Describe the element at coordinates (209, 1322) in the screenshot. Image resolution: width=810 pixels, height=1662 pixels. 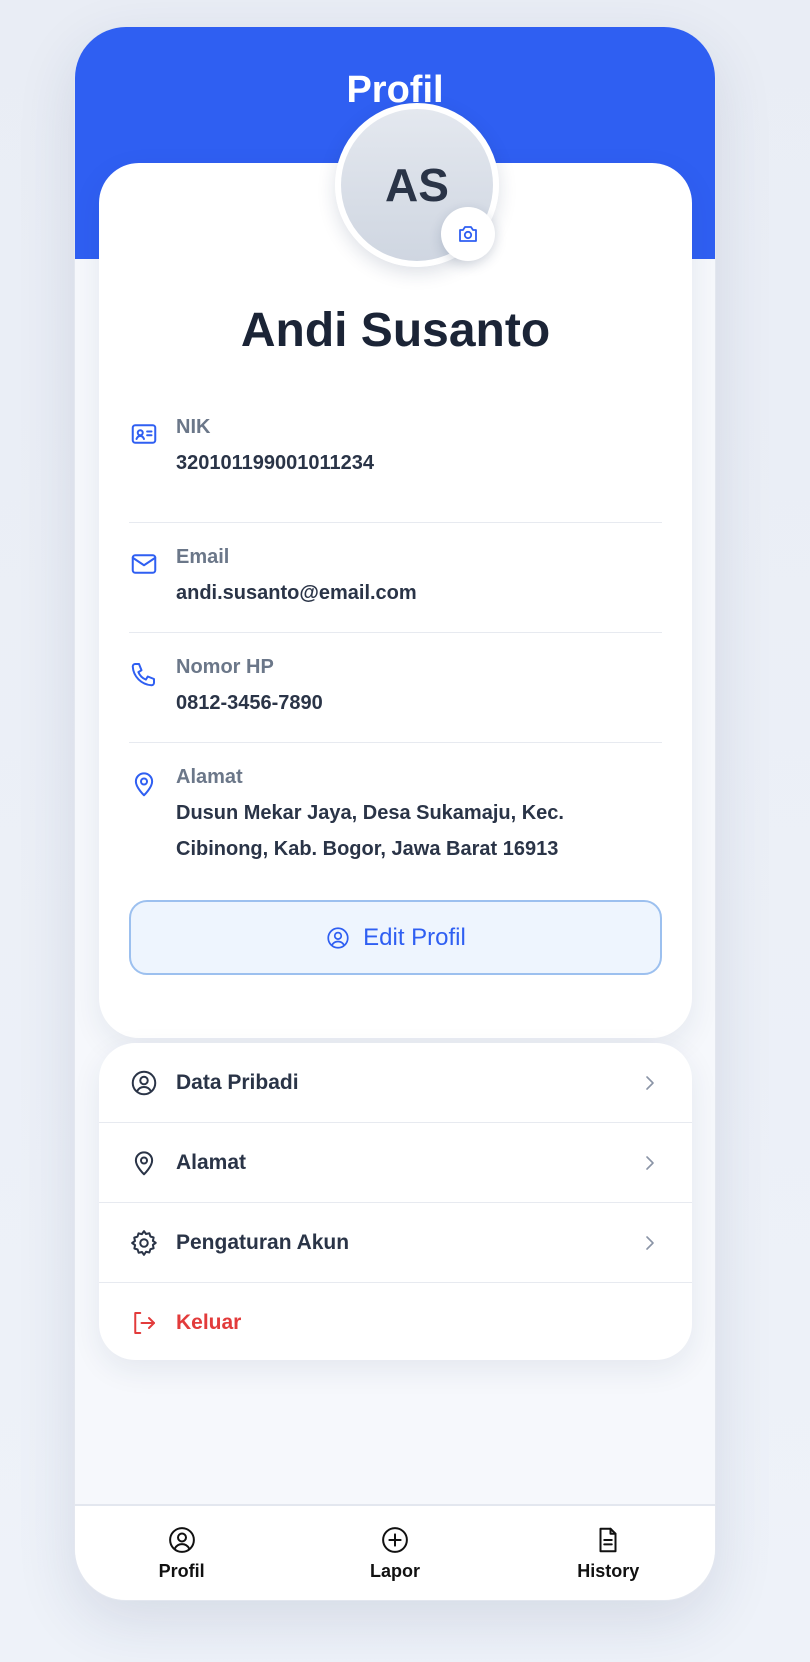
I see `menu-item-label: Keluar` at that location.